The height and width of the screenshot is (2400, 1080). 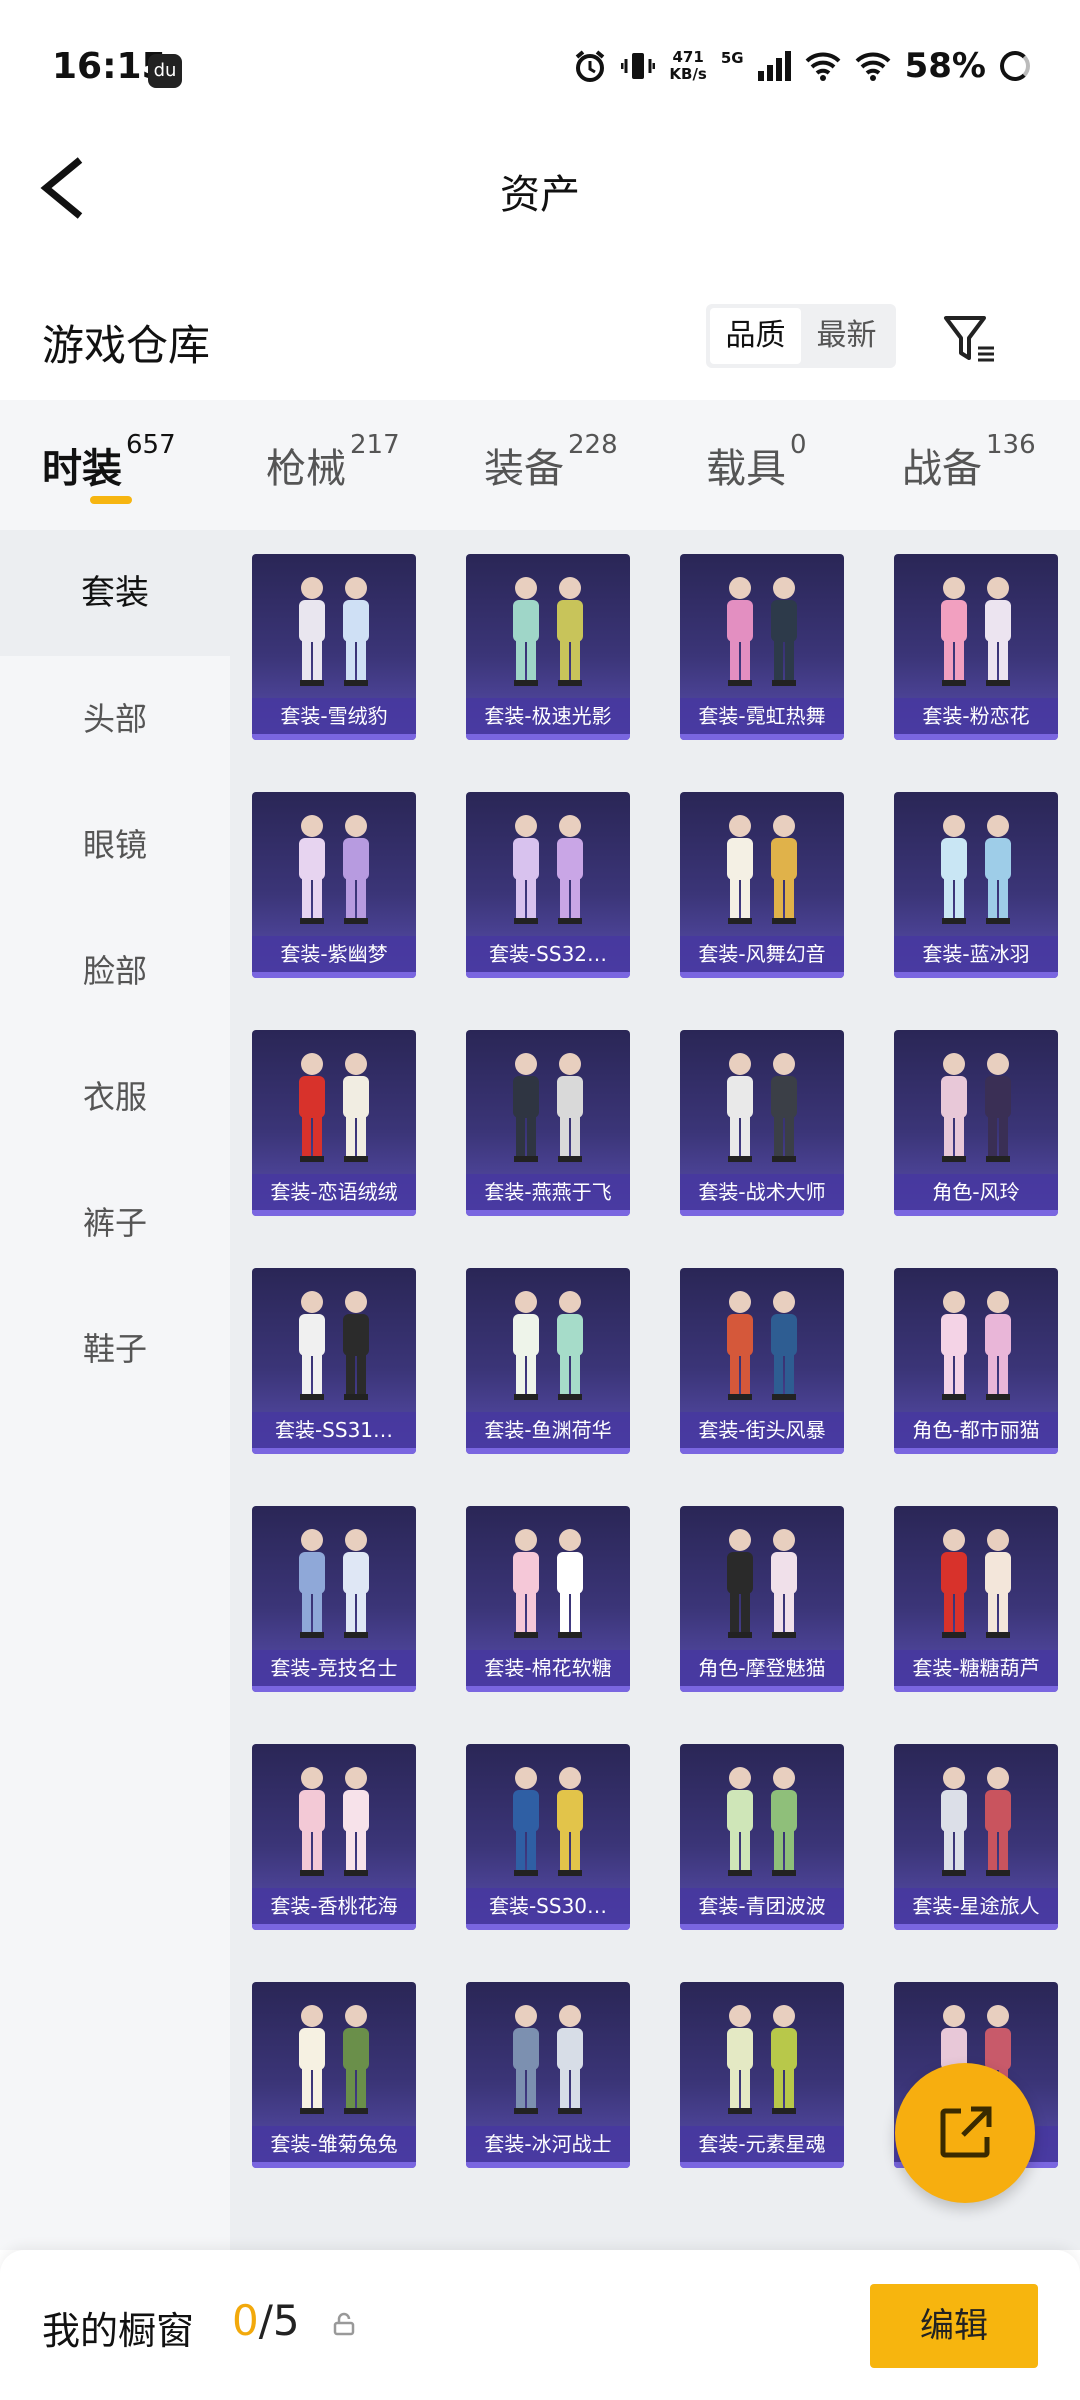 I want to click on tab-count: 657, so click(x=151, y=445).